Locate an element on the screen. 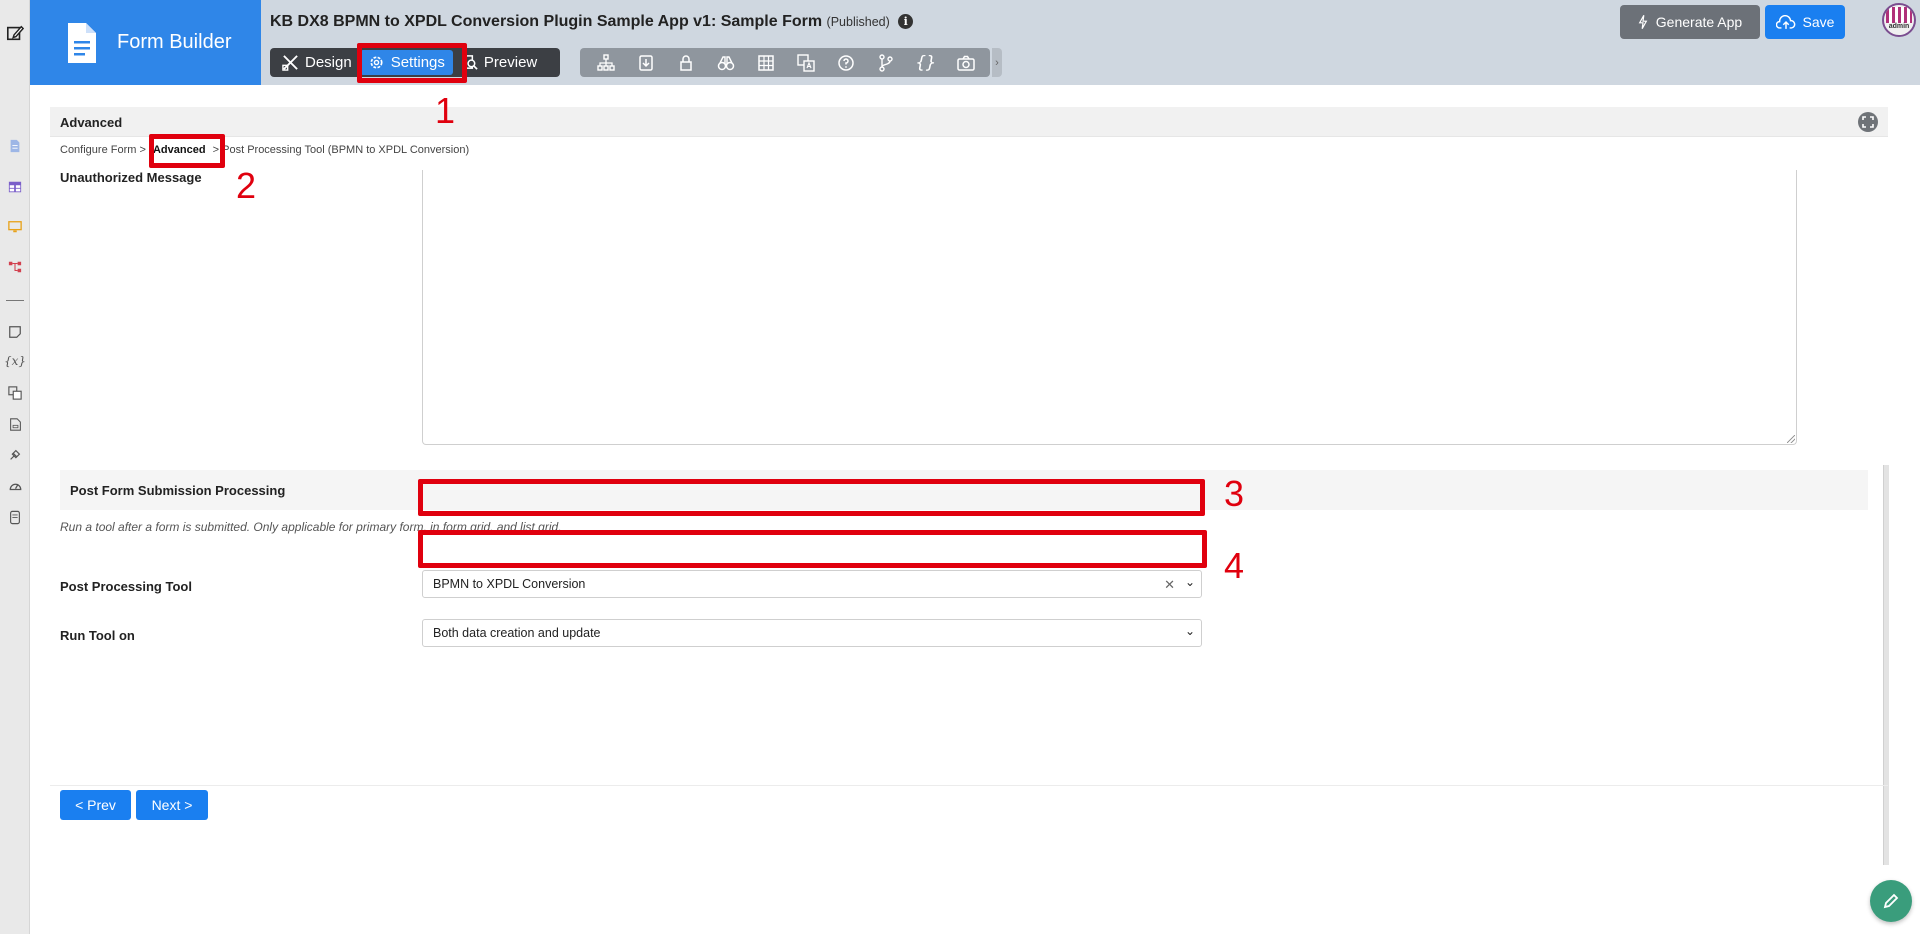 This screenshot has height=934, width=1920. download-box-icon is located at coordinates (646, 62).